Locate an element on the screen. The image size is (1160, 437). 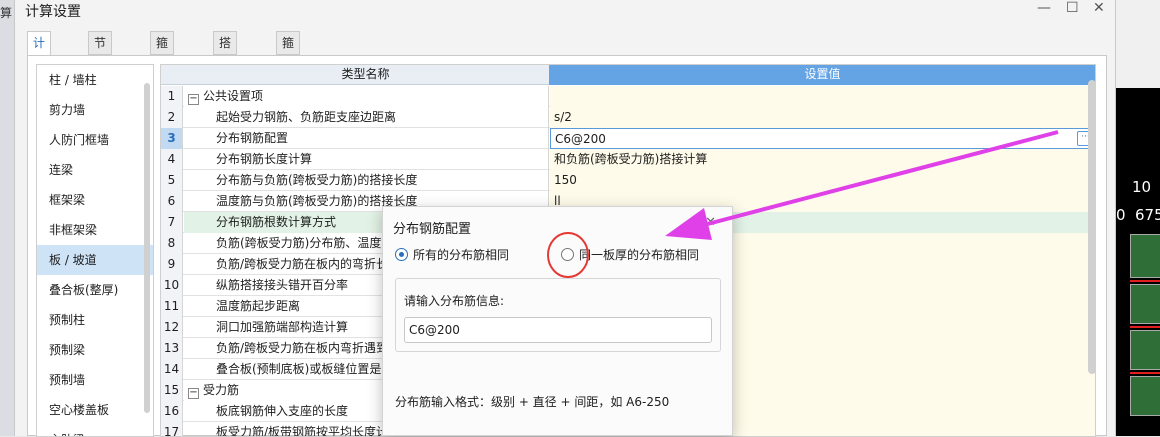
dialog-close-icon: ✕ is located at coordinates (710, 222).